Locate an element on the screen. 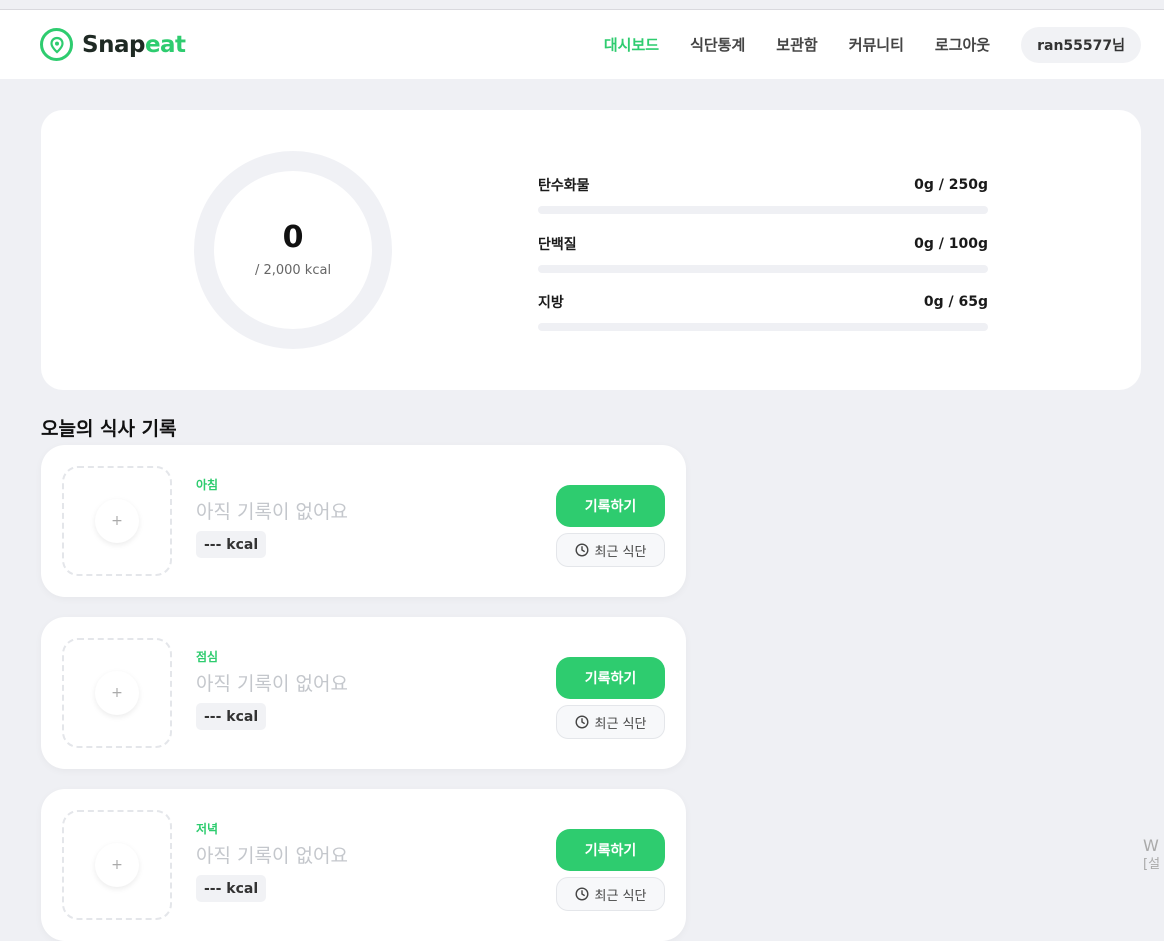 This screenshot has width=1164, height=941. macro-value: 0g / 65g is located at coordinates (955, 302).